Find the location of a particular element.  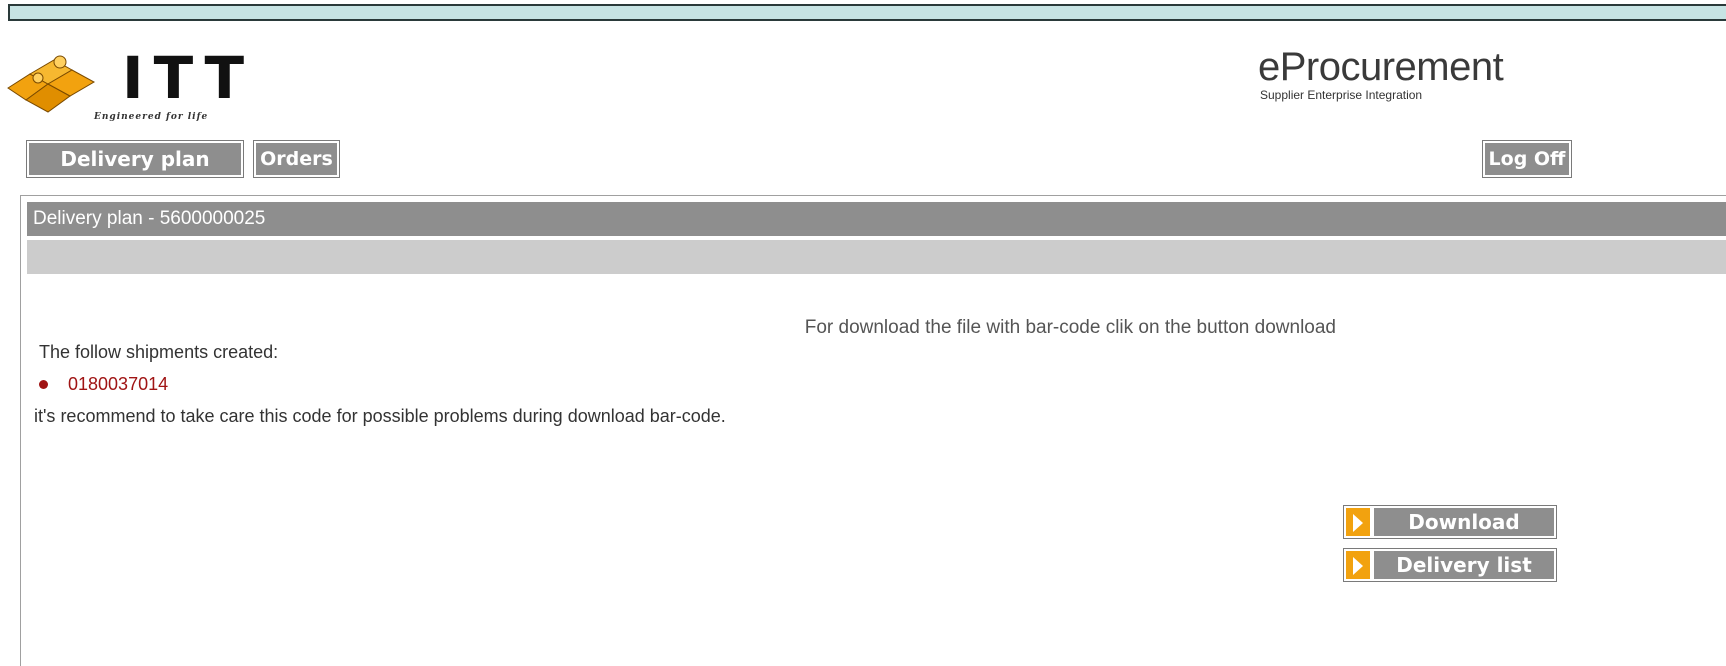

delivery-plan-button-label: Delivery plan is located at coordinates (135, 159).